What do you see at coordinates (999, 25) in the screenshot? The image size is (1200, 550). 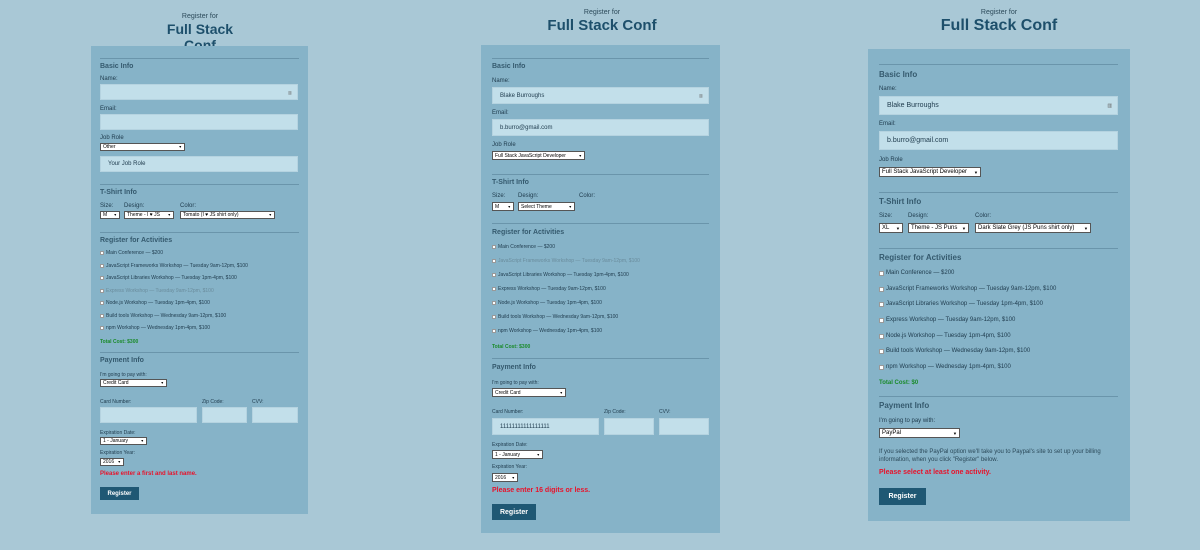 I see `page-title: Full Stack Conf` at bounding box center [999, 25].